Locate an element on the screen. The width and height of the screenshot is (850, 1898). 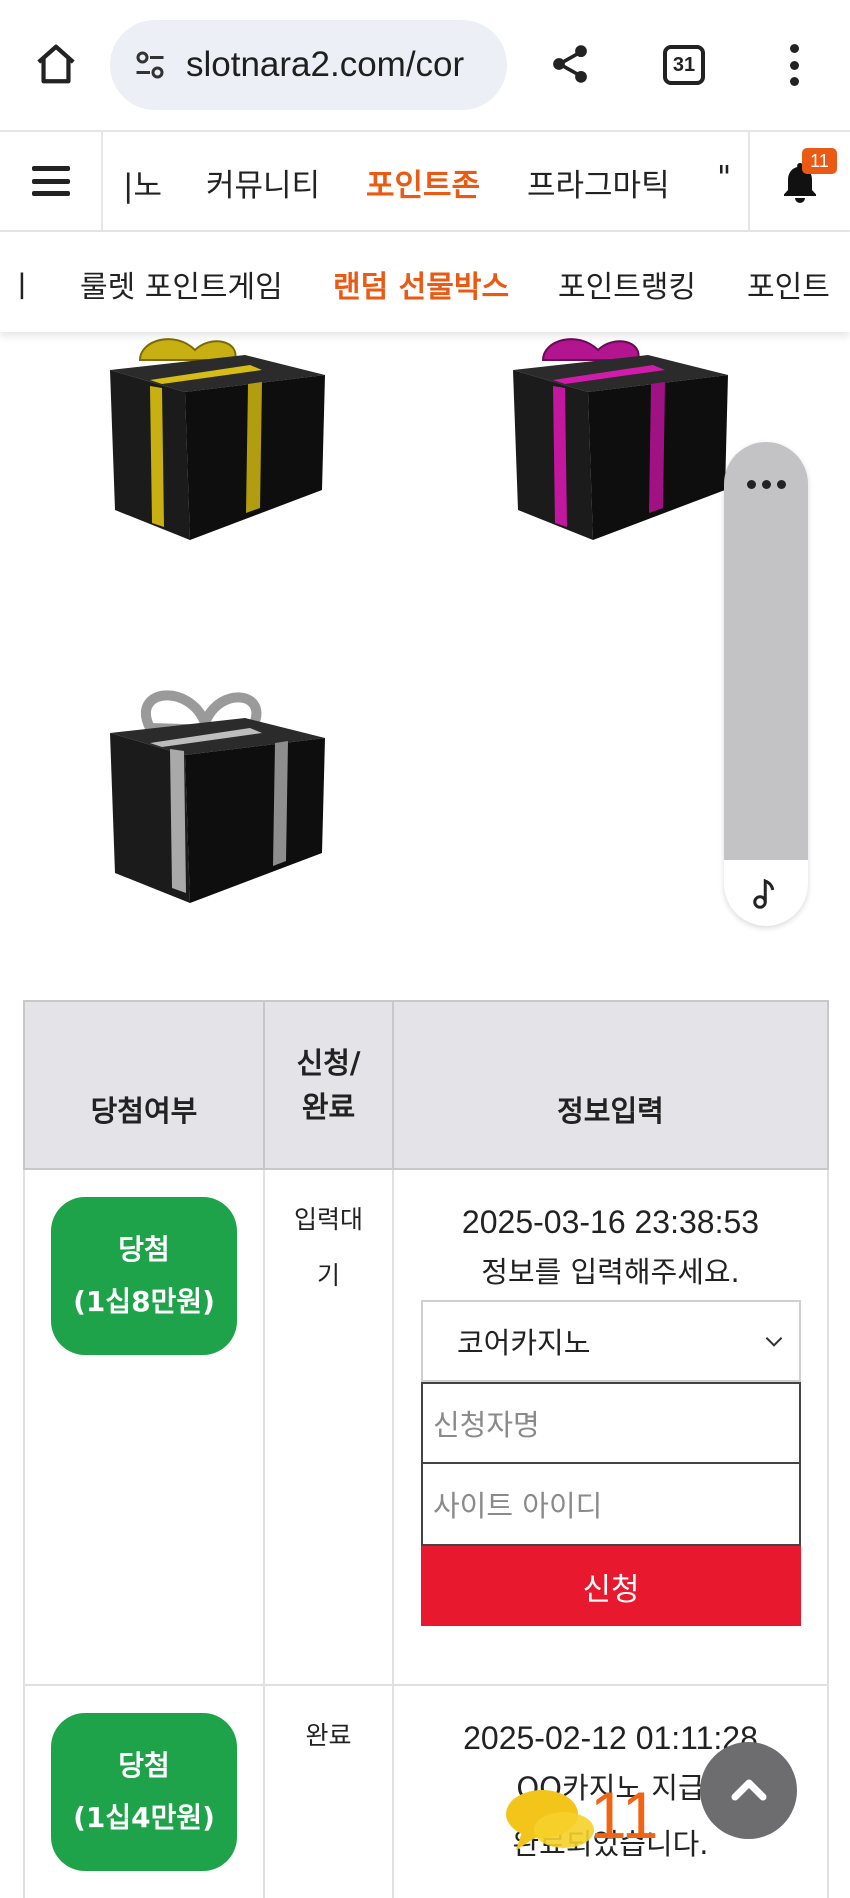
site-main-nav: |노 커뮤니티 포인트존 프라그마틱 " 11 is located at coordinates (425, 181).